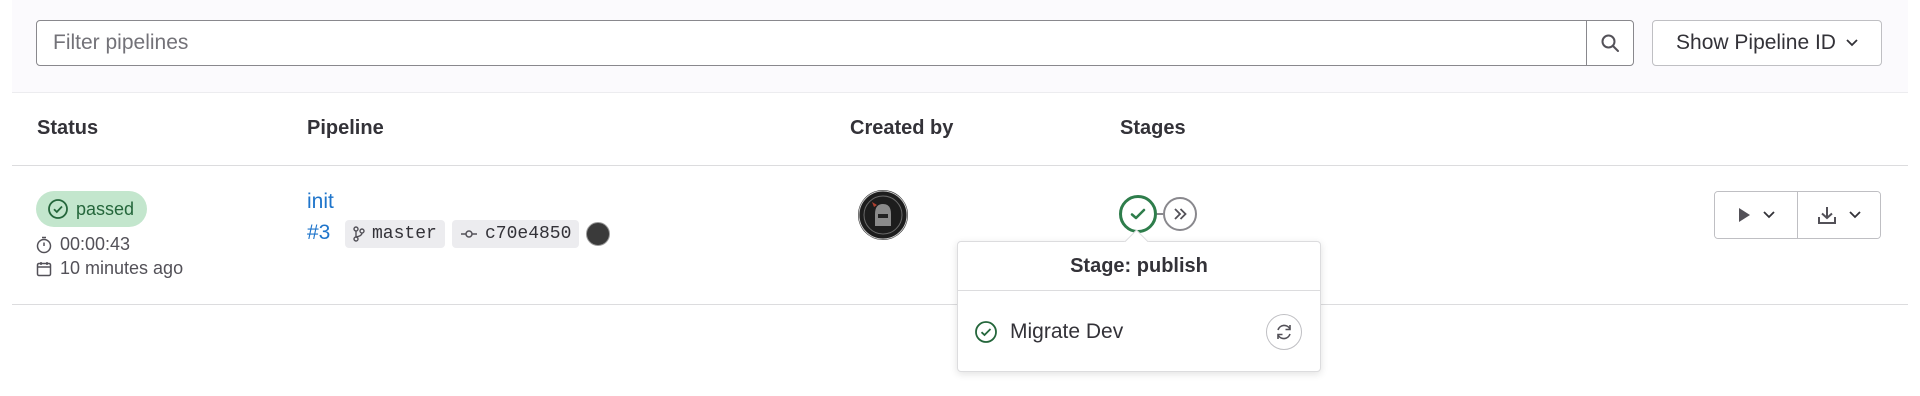 The width and height of the screenshot is (1920, 396). I want to click on commit-chip: c70e4850, so click(516, 234).